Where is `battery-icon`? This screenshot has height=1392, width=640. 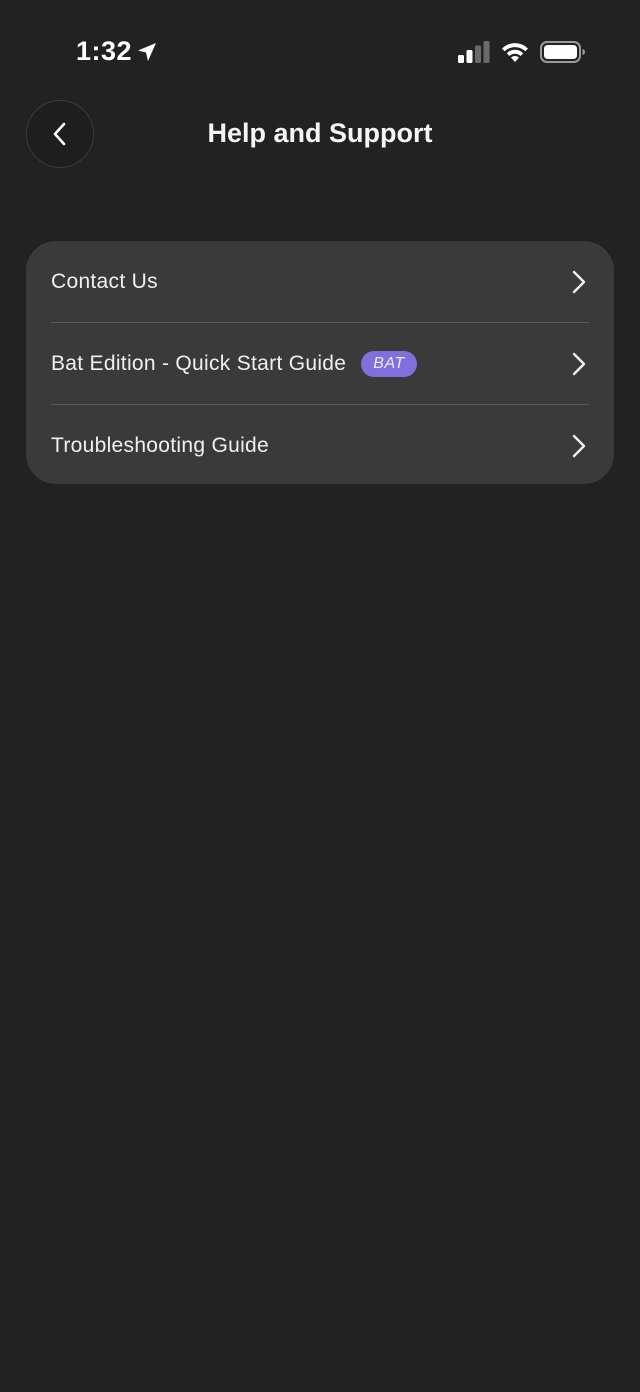
battery-icon is located at coordinates (562, 52).